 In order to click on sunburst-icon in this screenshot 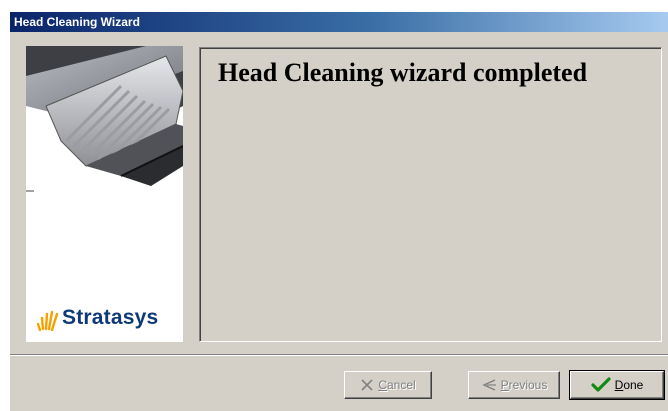, I will do `click(47, 321)`.